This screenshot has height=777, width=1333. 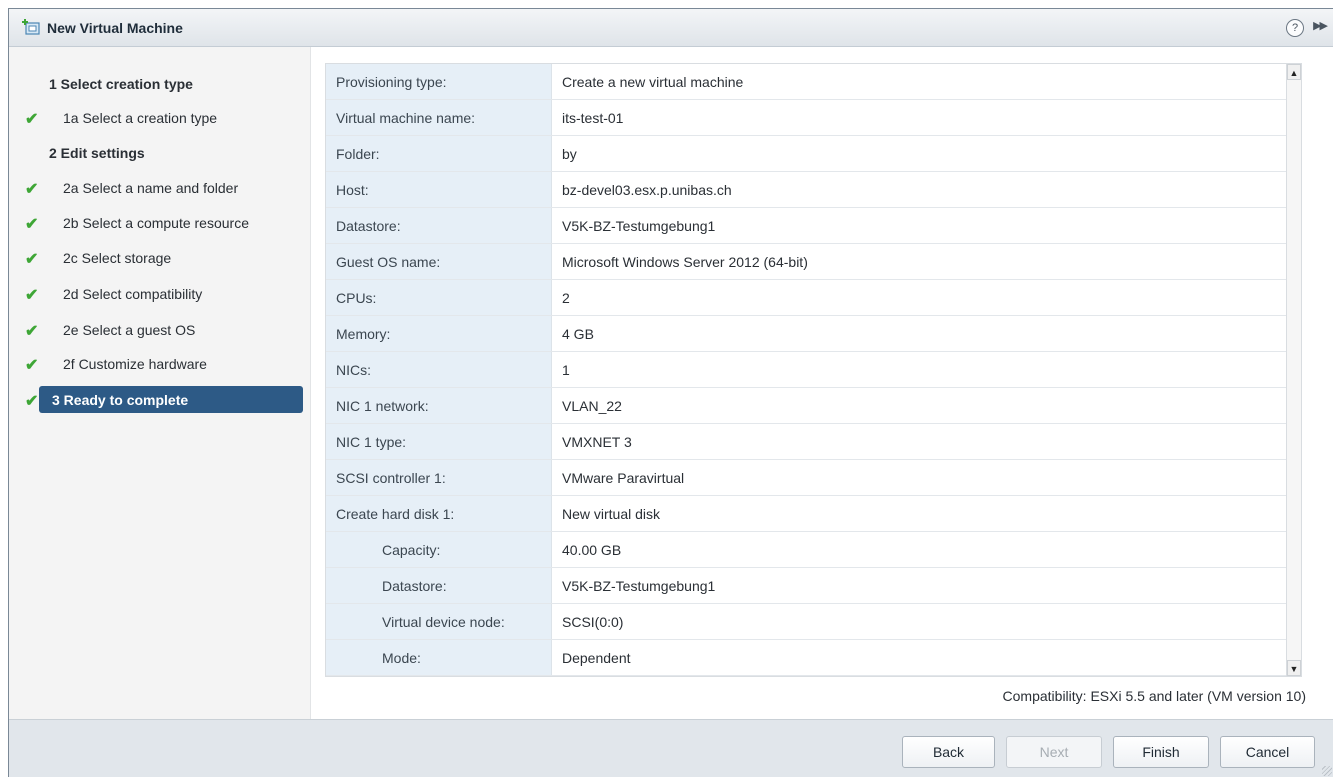 What do you see at coordinates (918, 333) in the screenshot?
I see `summary-value: 4 GB` at bounding box center [918, 333].